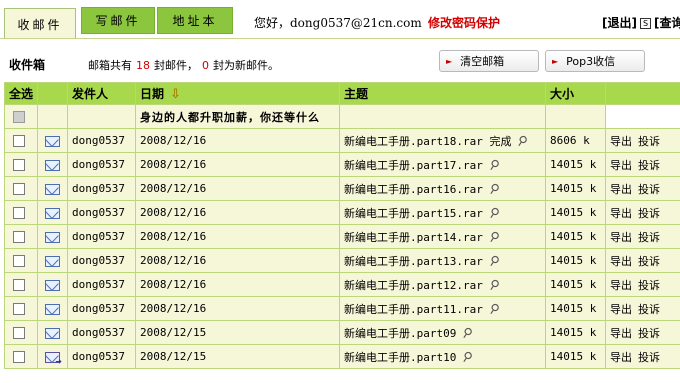 Image resolution: width=680 pixels, height=383 pixels. What do you see at coordinates (400, 333) in the screenshot?
I see `subject-link: 新编电工手册.part09` at bounding box center [400, 333].